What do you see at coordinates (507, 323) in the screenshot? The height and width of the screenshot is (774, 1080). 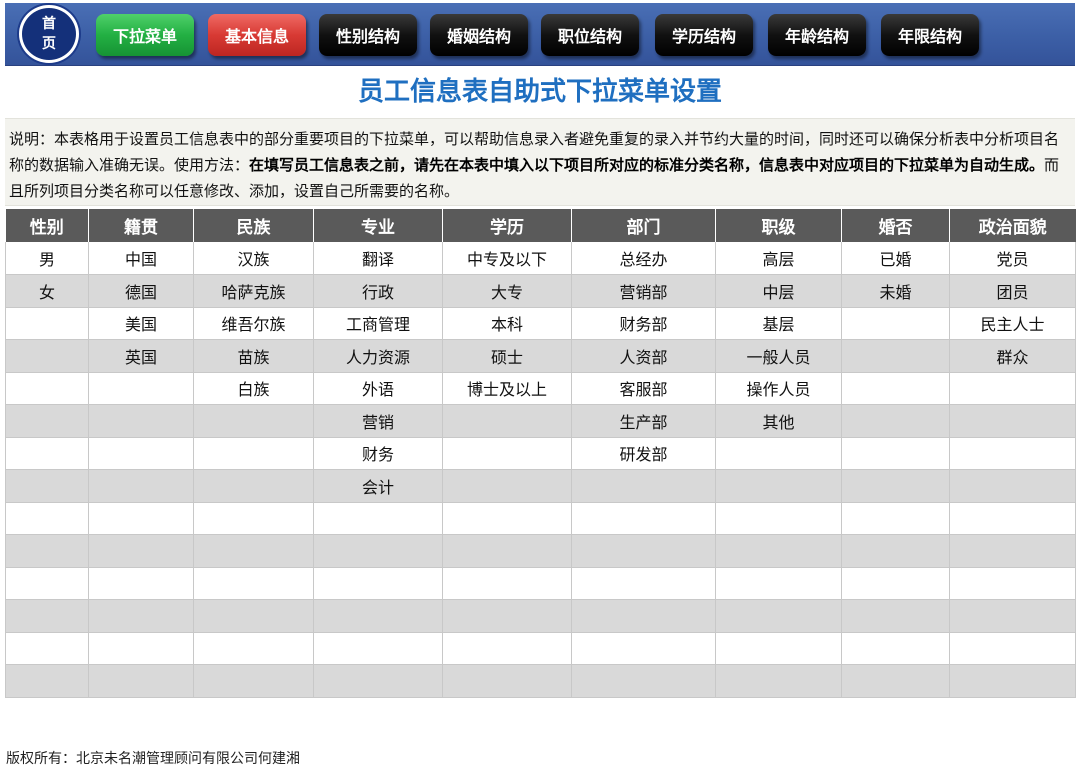 I see `table-cell: 本科` at bounding box center [507, 323].